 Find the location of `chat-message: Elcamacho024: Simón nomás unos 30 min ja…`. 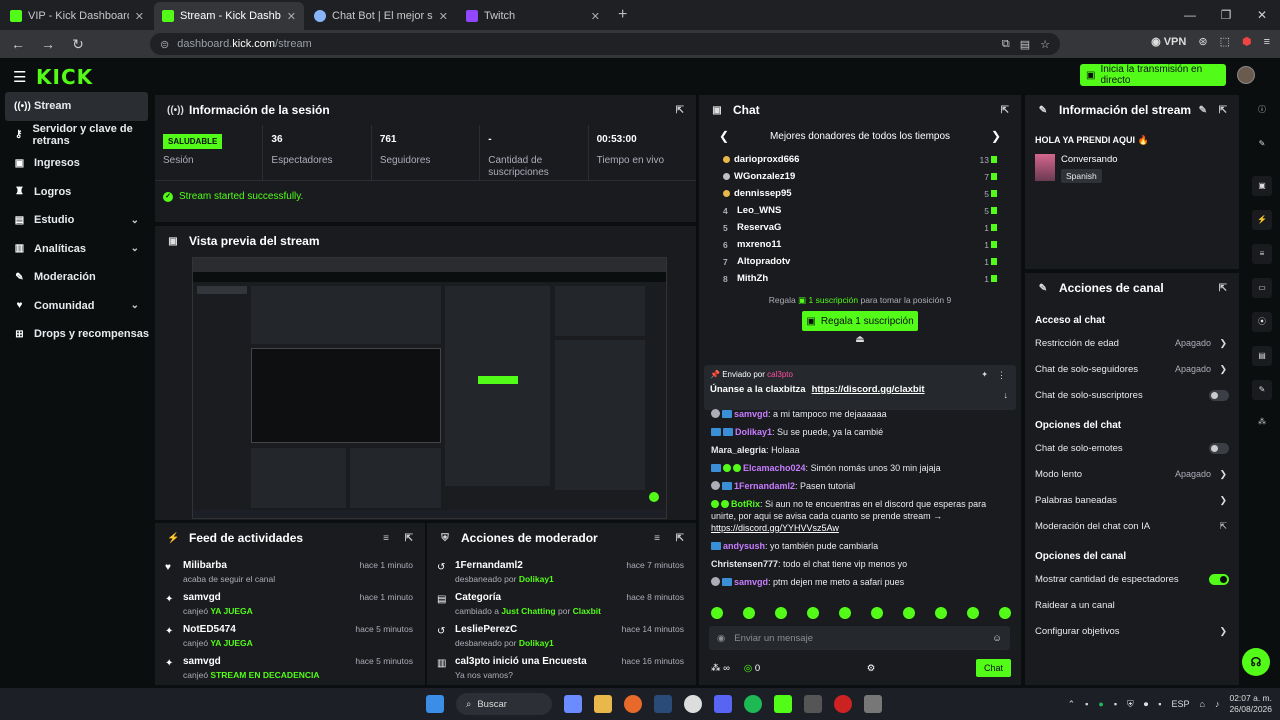

chat-message: Elcamacho024: Simón nomás unos 30 min ja… is located at coordinates (861, 468).